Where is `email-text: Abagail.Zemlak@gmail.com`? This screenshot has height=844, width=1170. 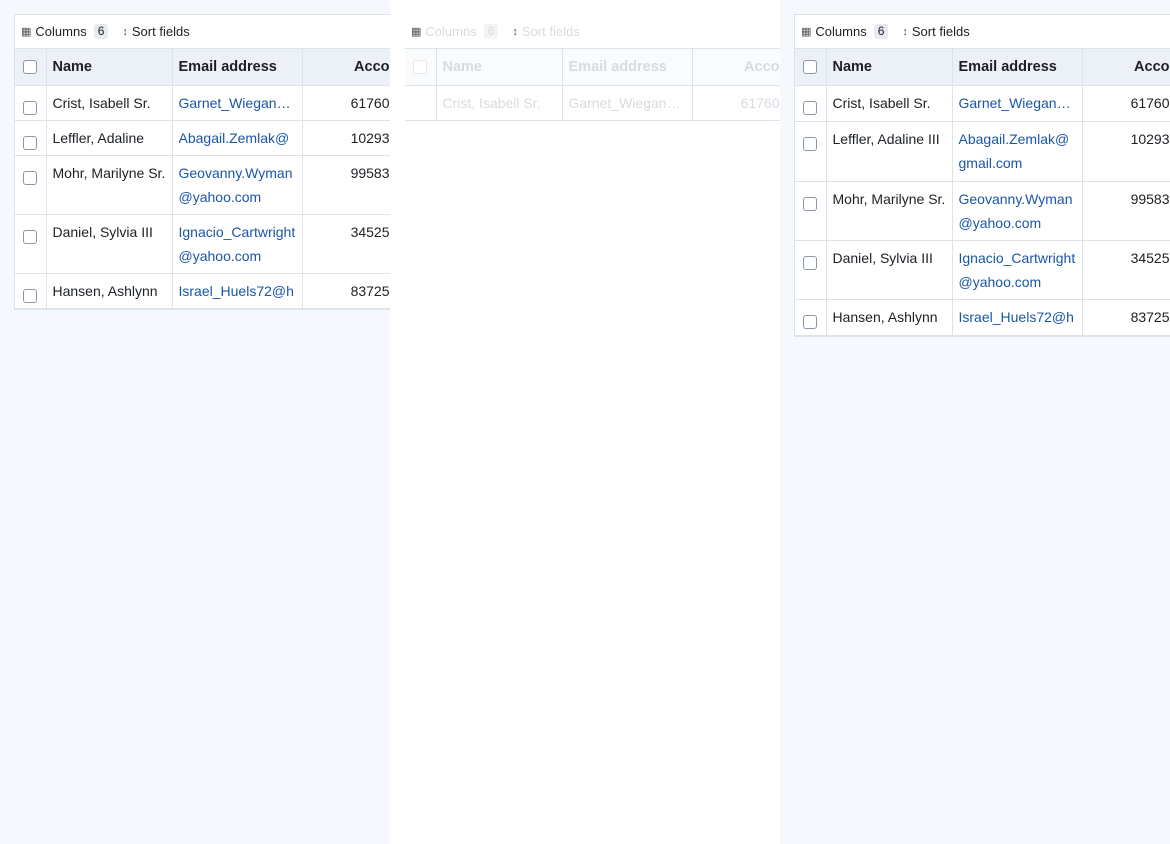
email-text: Abagail.Zemlak@gmail.com is located at coordinates (1014, 151).